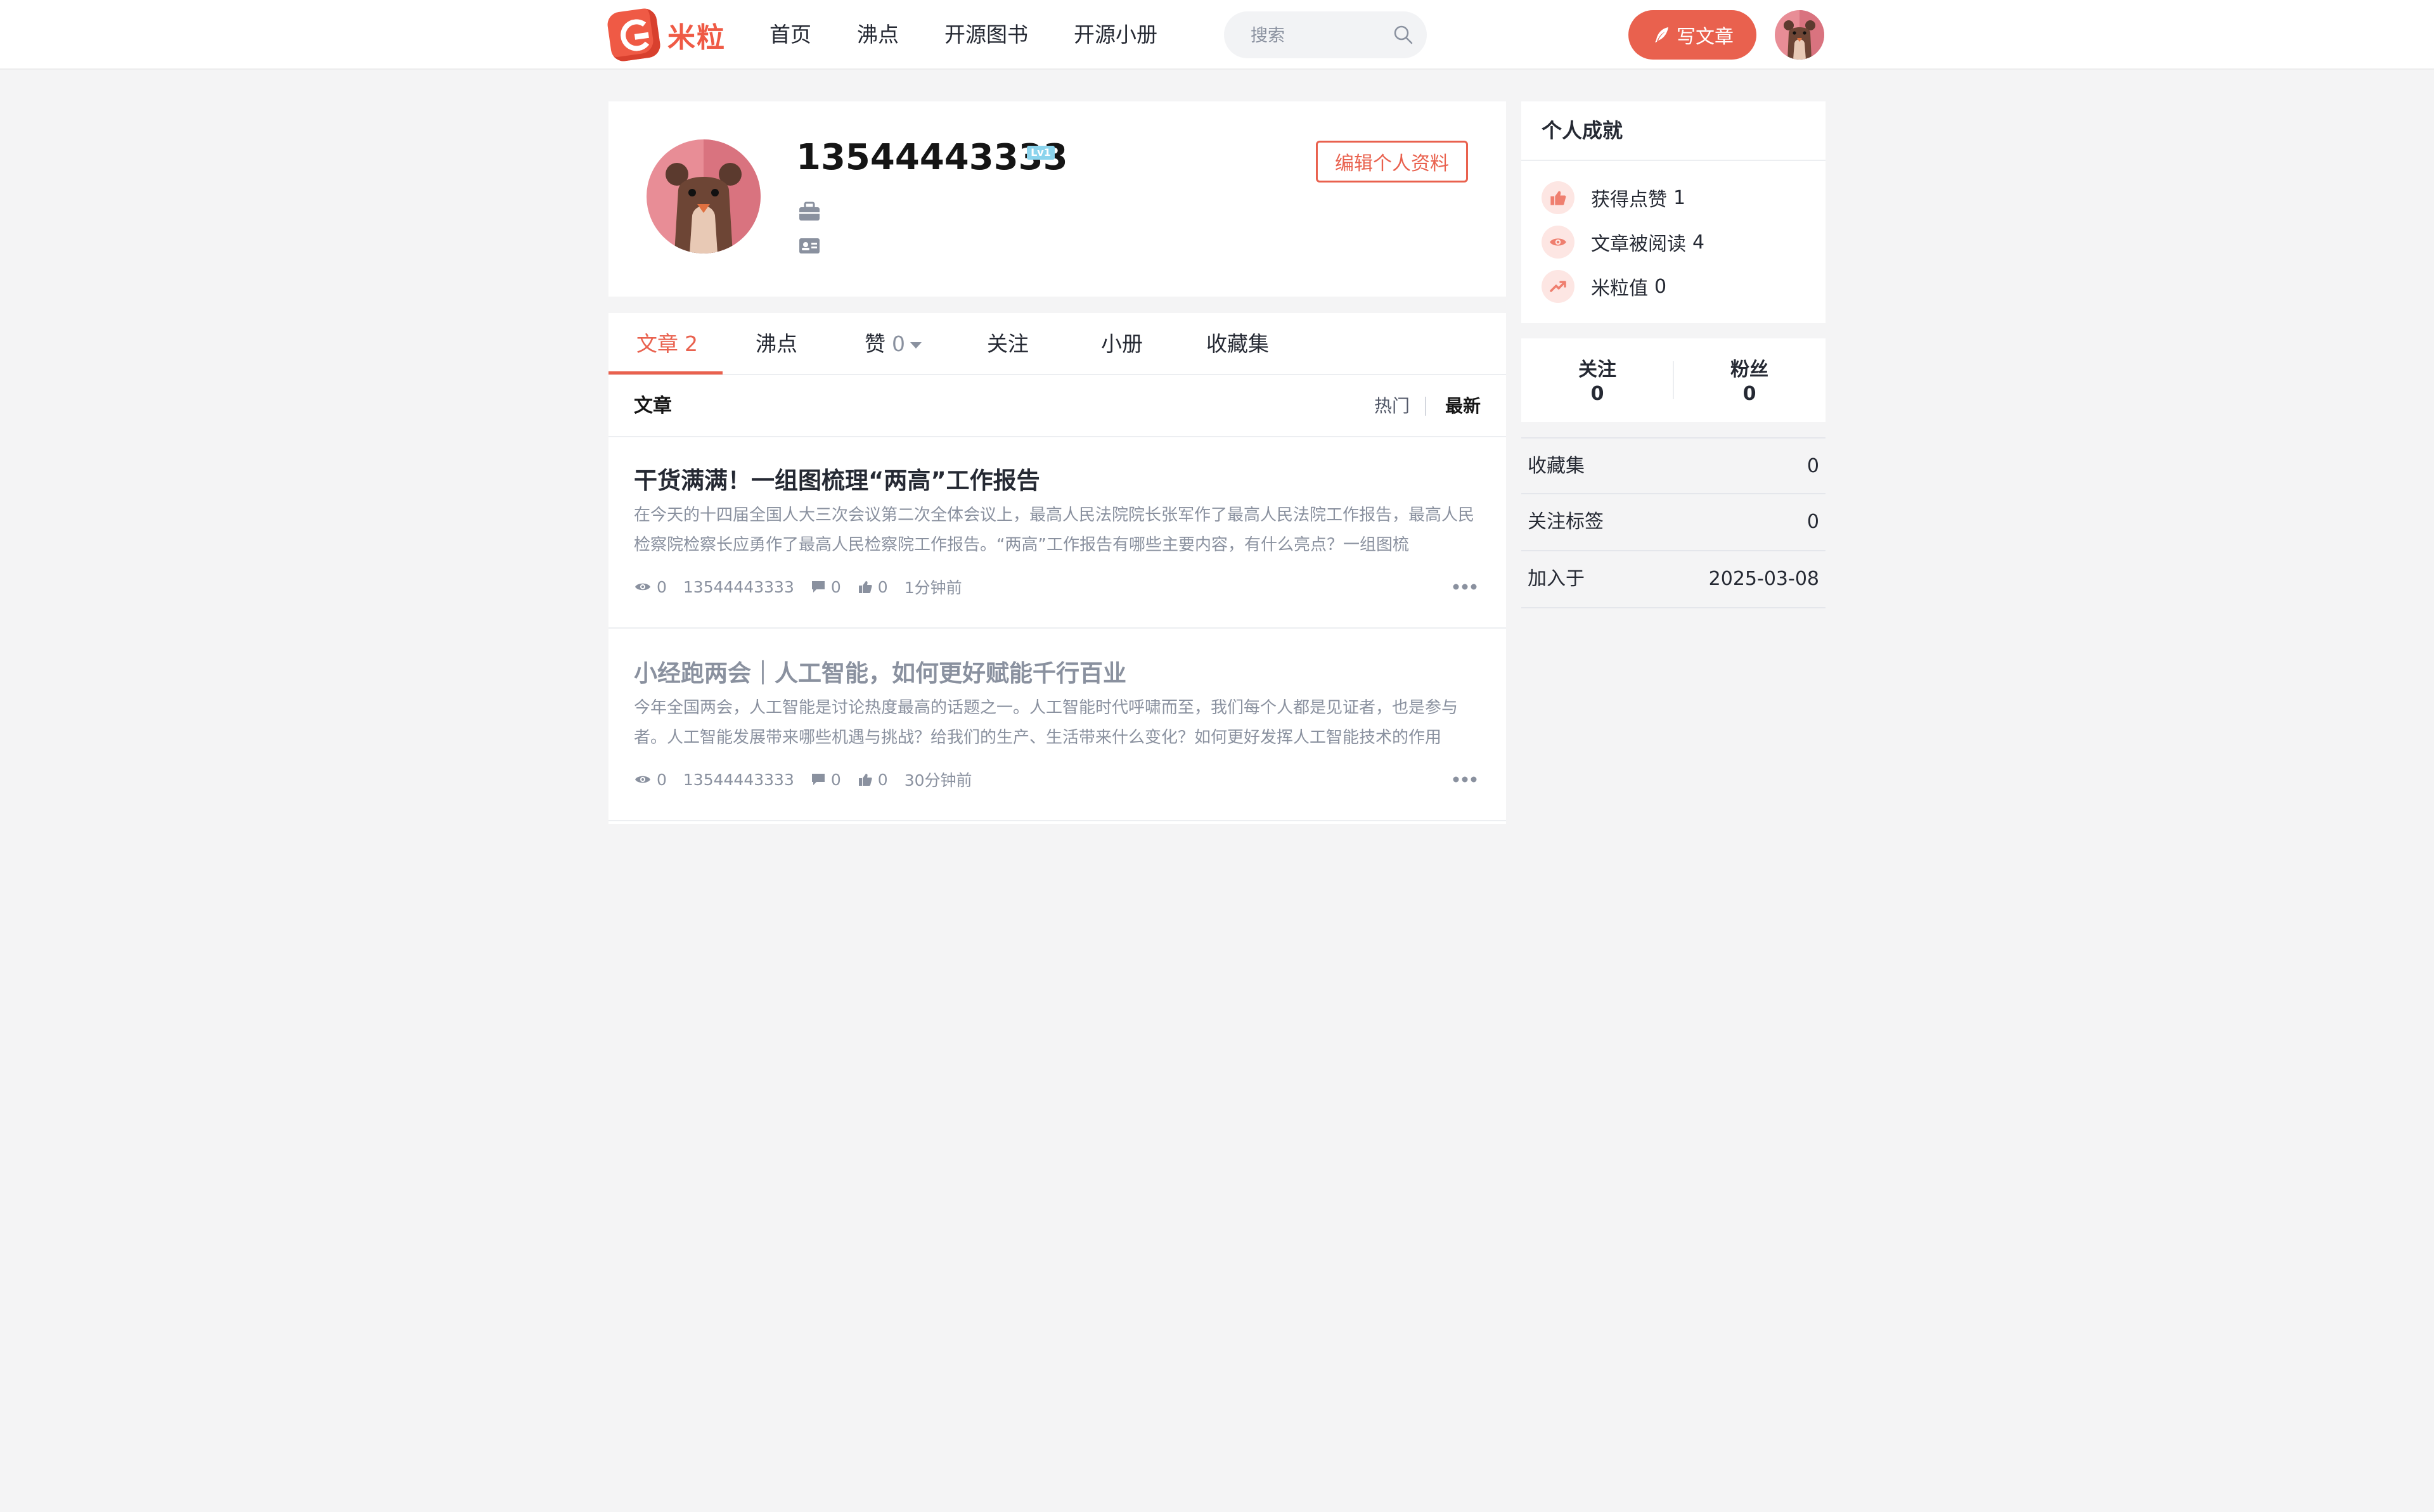 The image size is (2434, 1512). What do you see at coordinates (1115, 34) in the screenshot?
I see `nav-item-booklets: 开源小册` at bounding box center [1115, 34].